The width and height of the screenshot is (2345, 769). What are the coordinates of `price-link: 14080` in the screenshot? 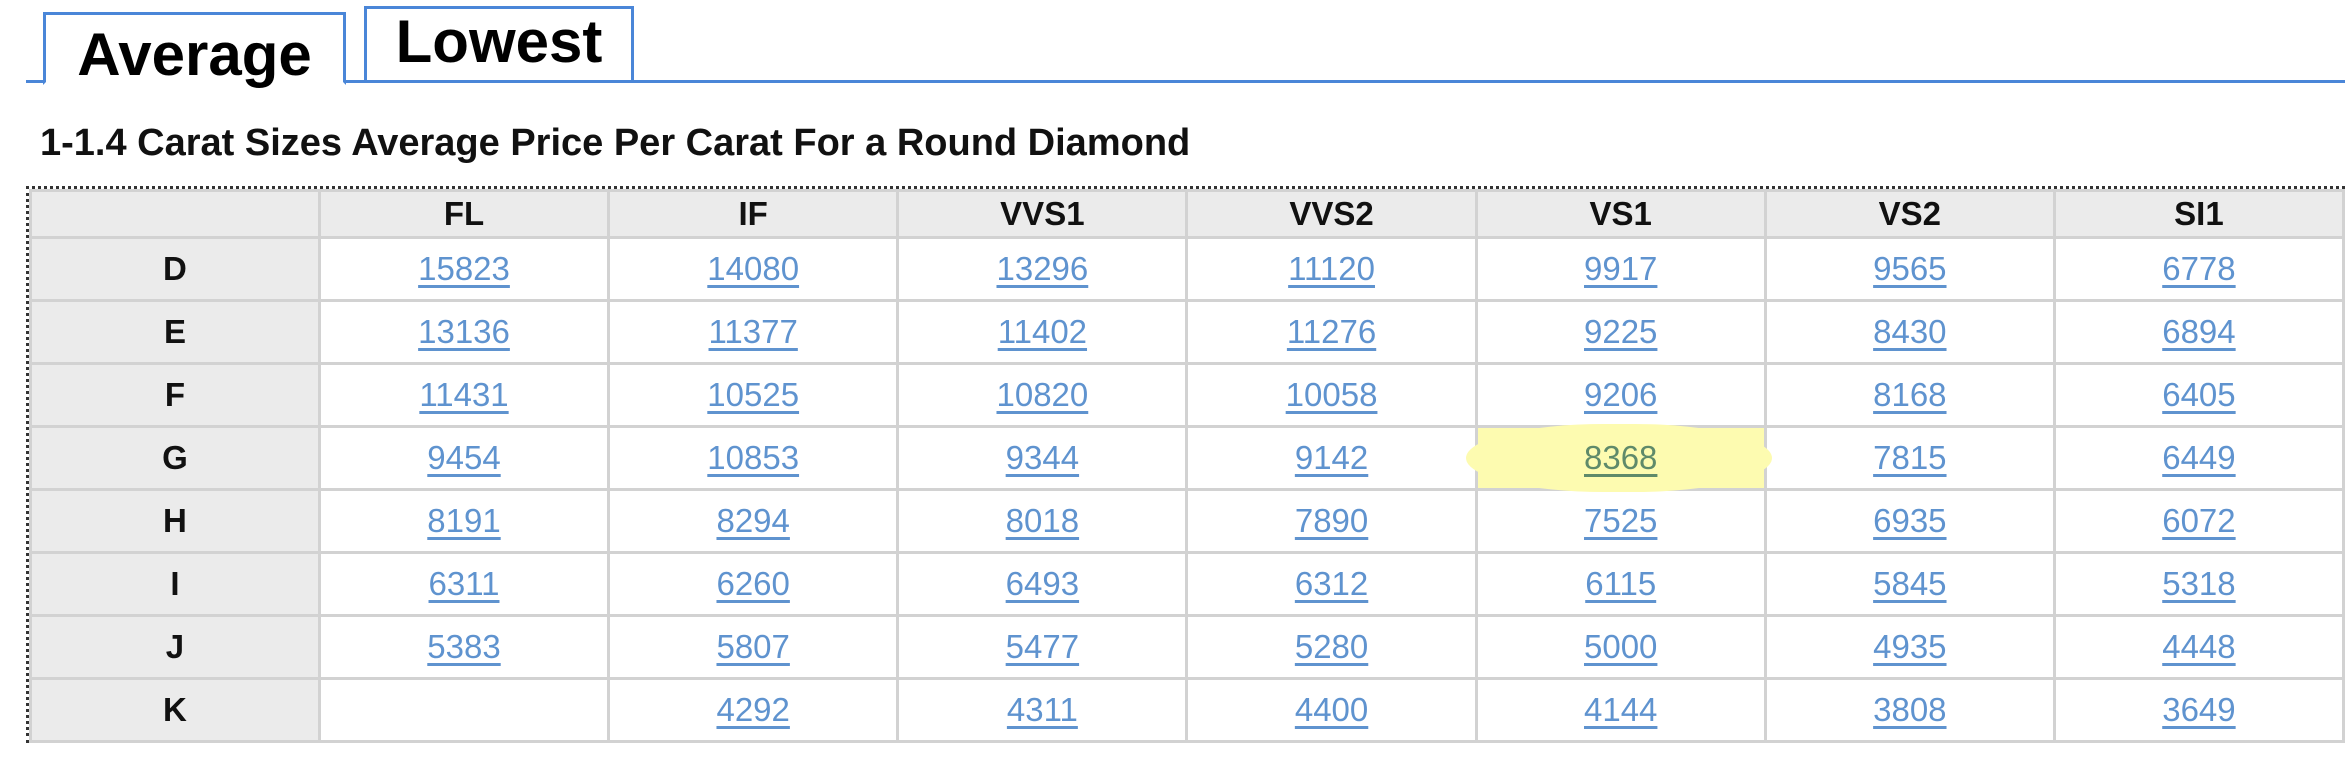 It's located at (753, 268).